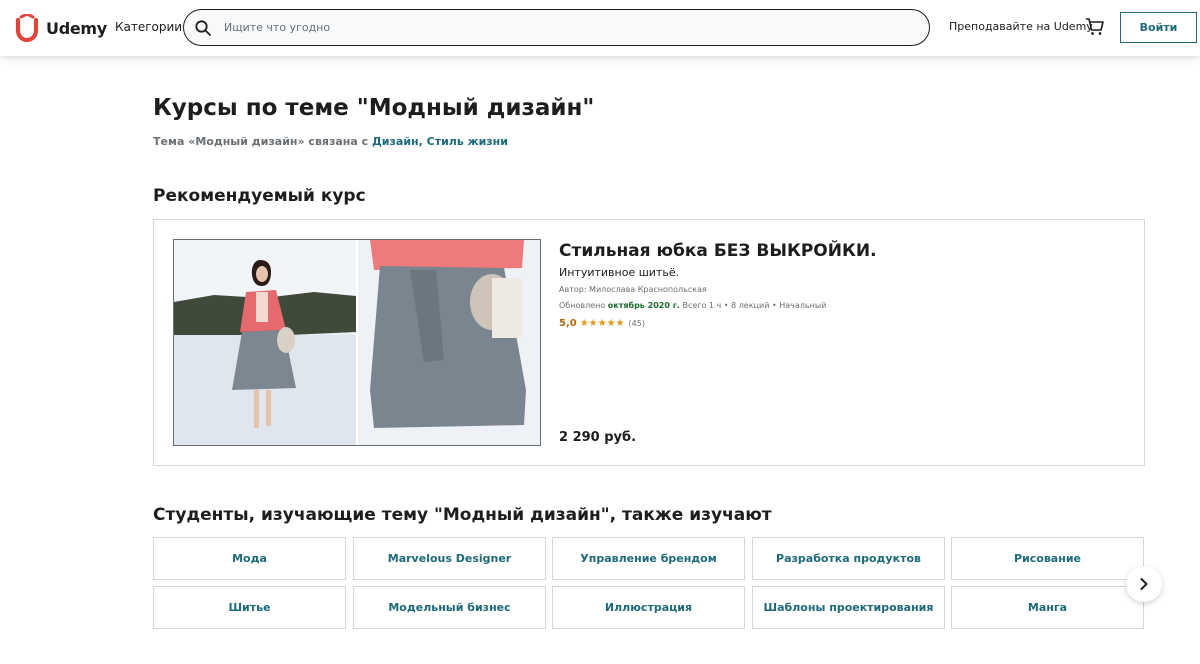 The width and height of the screenshot is (1200, 664). Describe the element at coordinates (1021, 26) in the screenshot. I see `teach-on-udemy-link: Преподавайте на Udemy` at that location.